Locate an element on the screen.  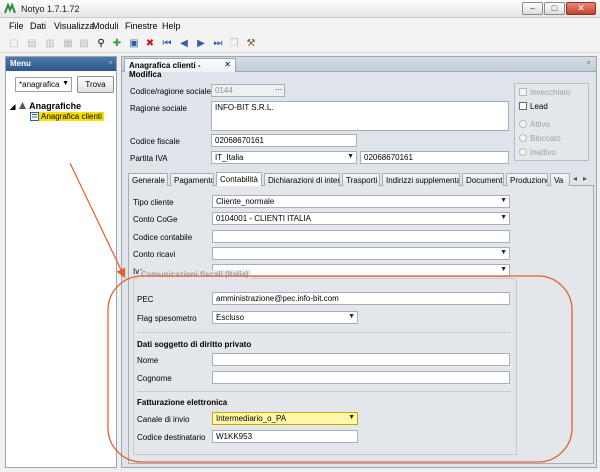
trova-button: Trova is located at coordinates (95, 84).